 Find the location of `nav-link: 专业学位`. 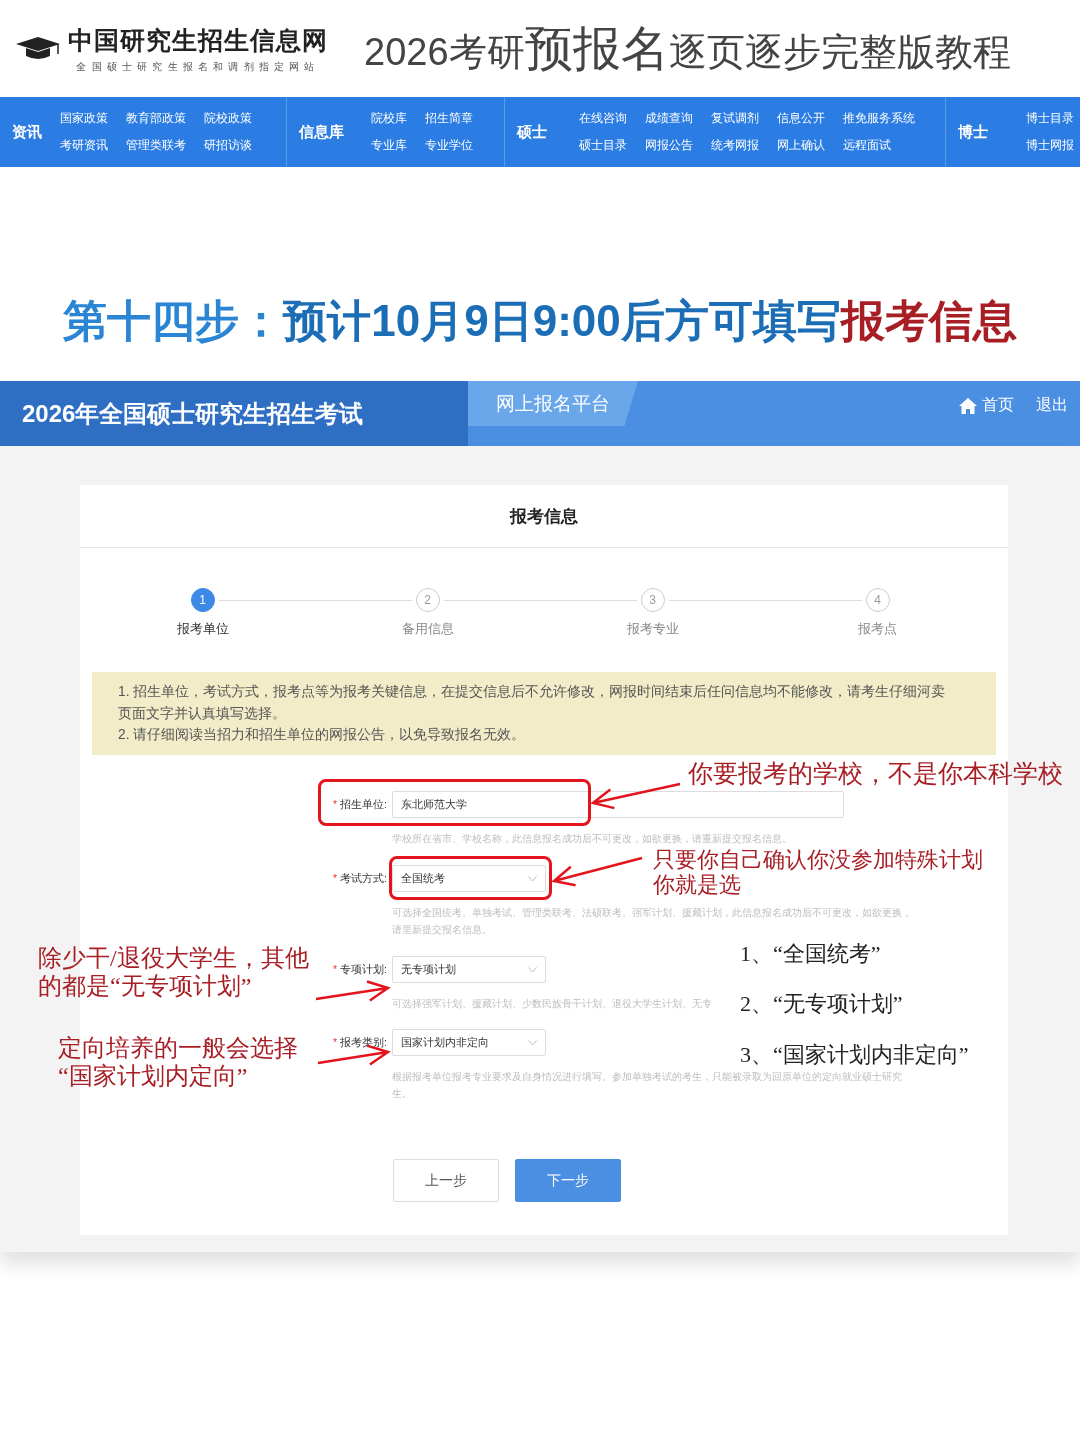

nav-link: 专业学位 is located at coordinates (449, 145).